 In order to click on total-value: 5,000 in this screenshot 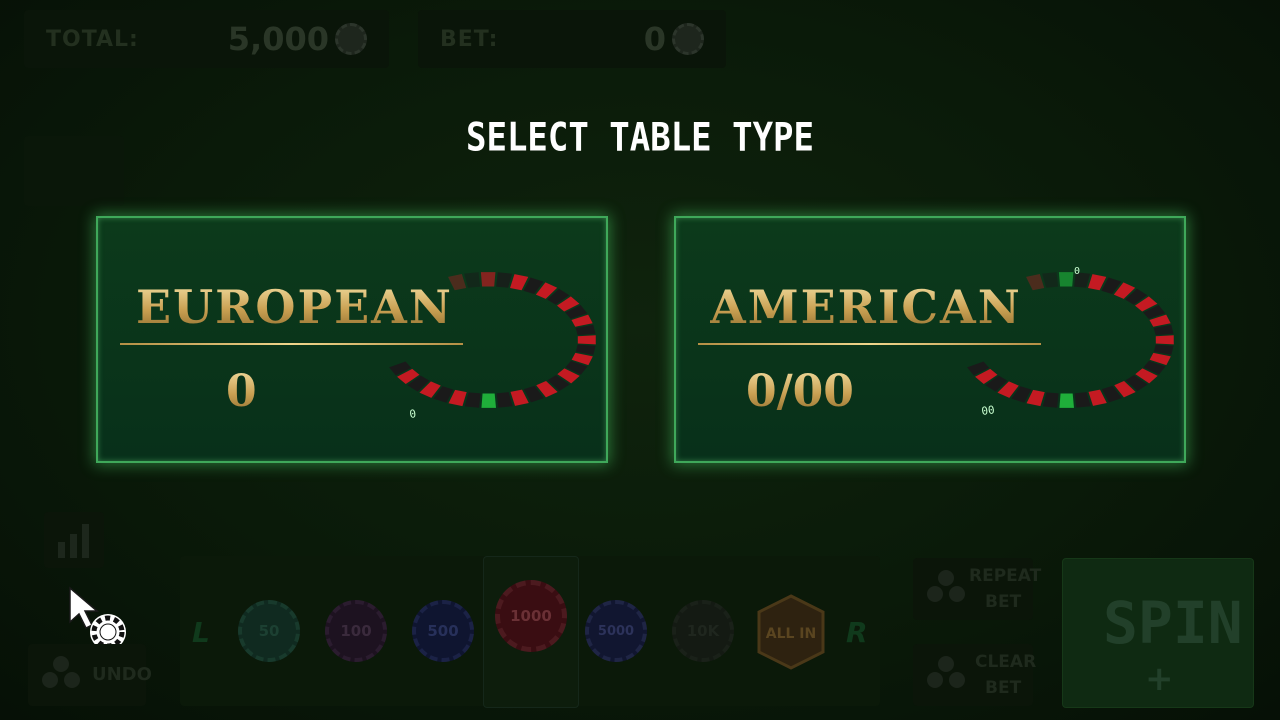, I will do `click(278, 39)`.